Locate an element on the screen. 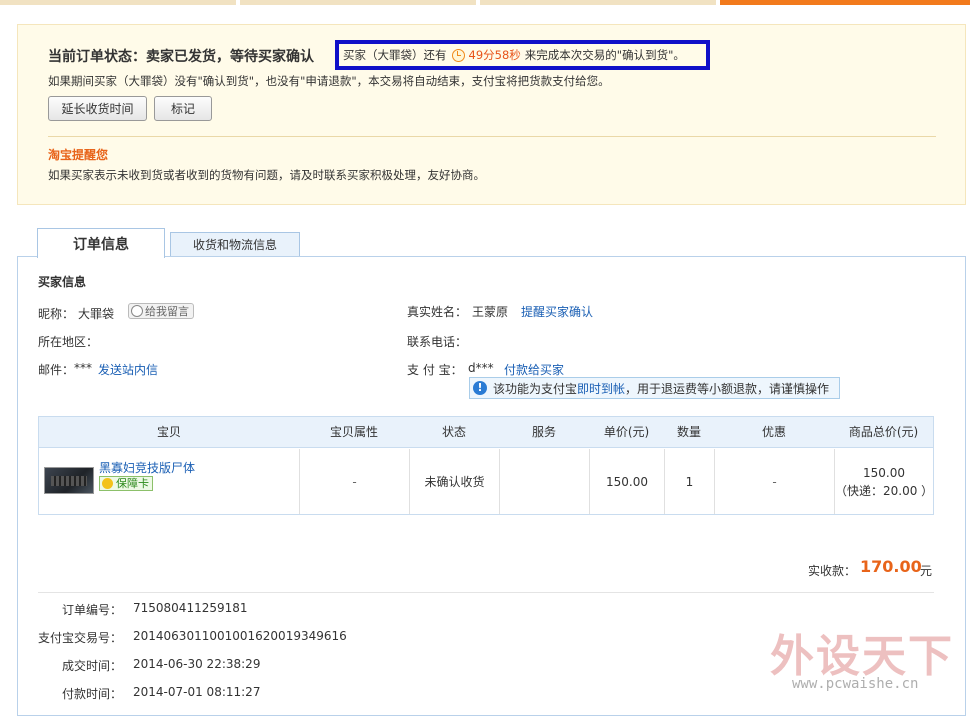 This screenshot has height=720, width=970. phone-label: 联系电话： is located at coordinates (437, 342).